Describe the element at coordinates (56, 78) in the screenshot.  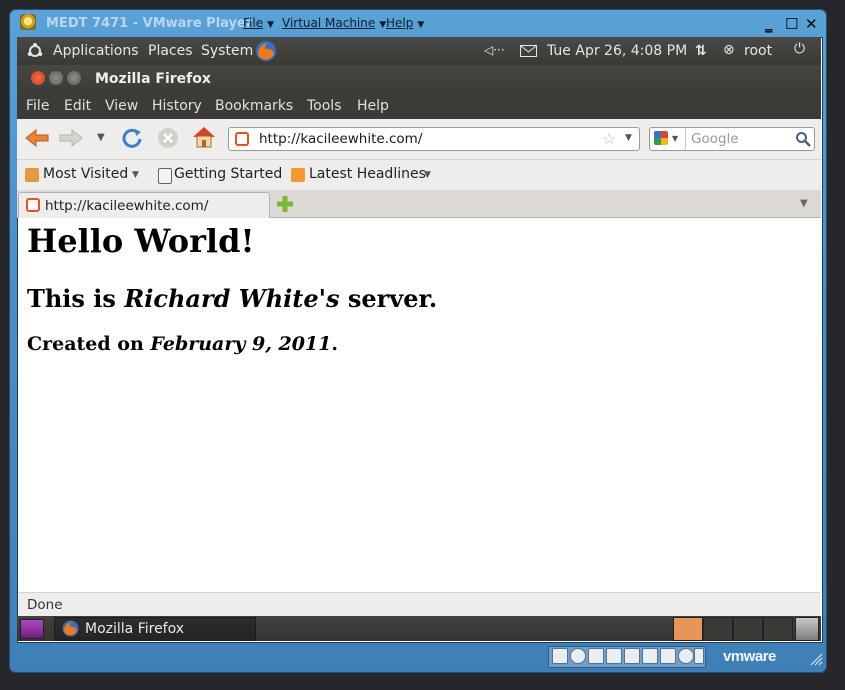
I see `window-minimize-button` at that location.